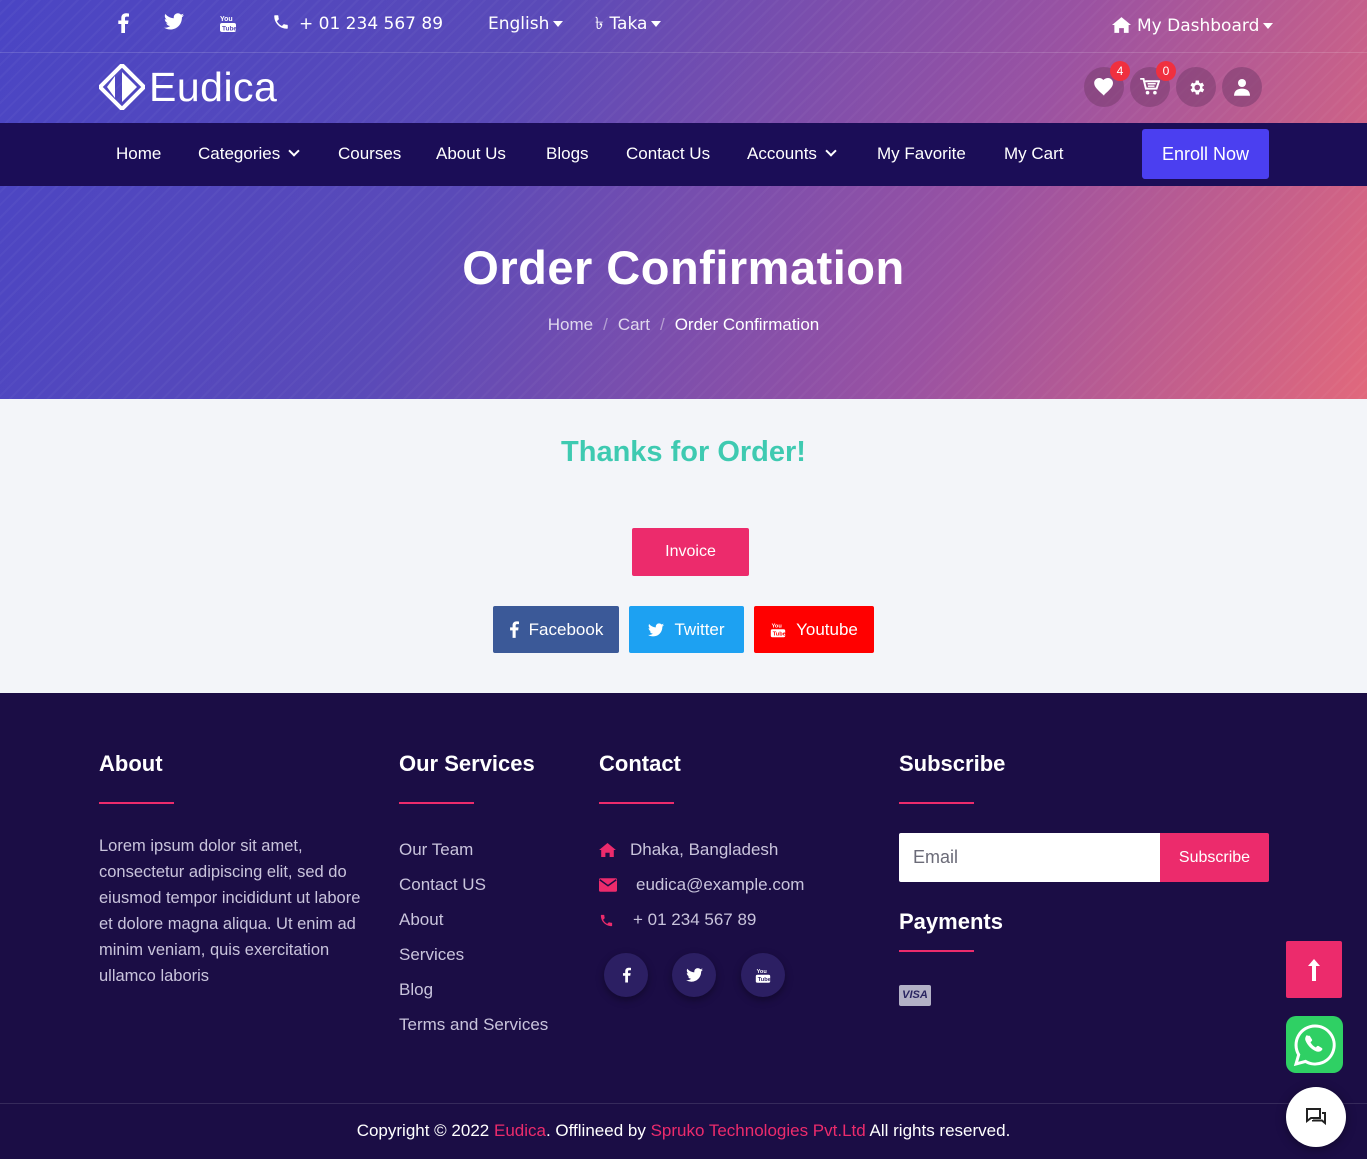  What do you see at coordinates (239, 153) in the screenshot?
I see `nav-categories-label: Categories` at bounding box center [239, 153].